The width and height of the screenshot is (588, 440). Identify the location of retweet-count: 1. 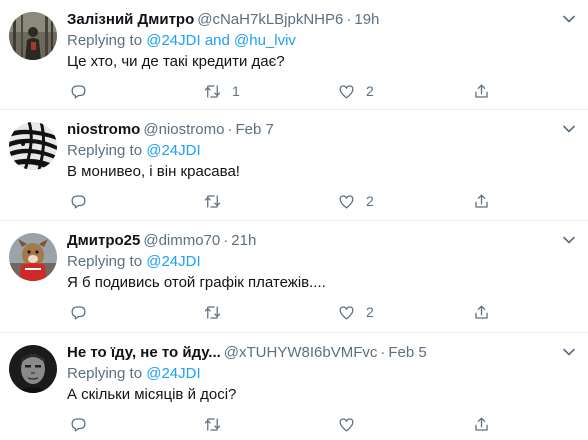
(236, 91).